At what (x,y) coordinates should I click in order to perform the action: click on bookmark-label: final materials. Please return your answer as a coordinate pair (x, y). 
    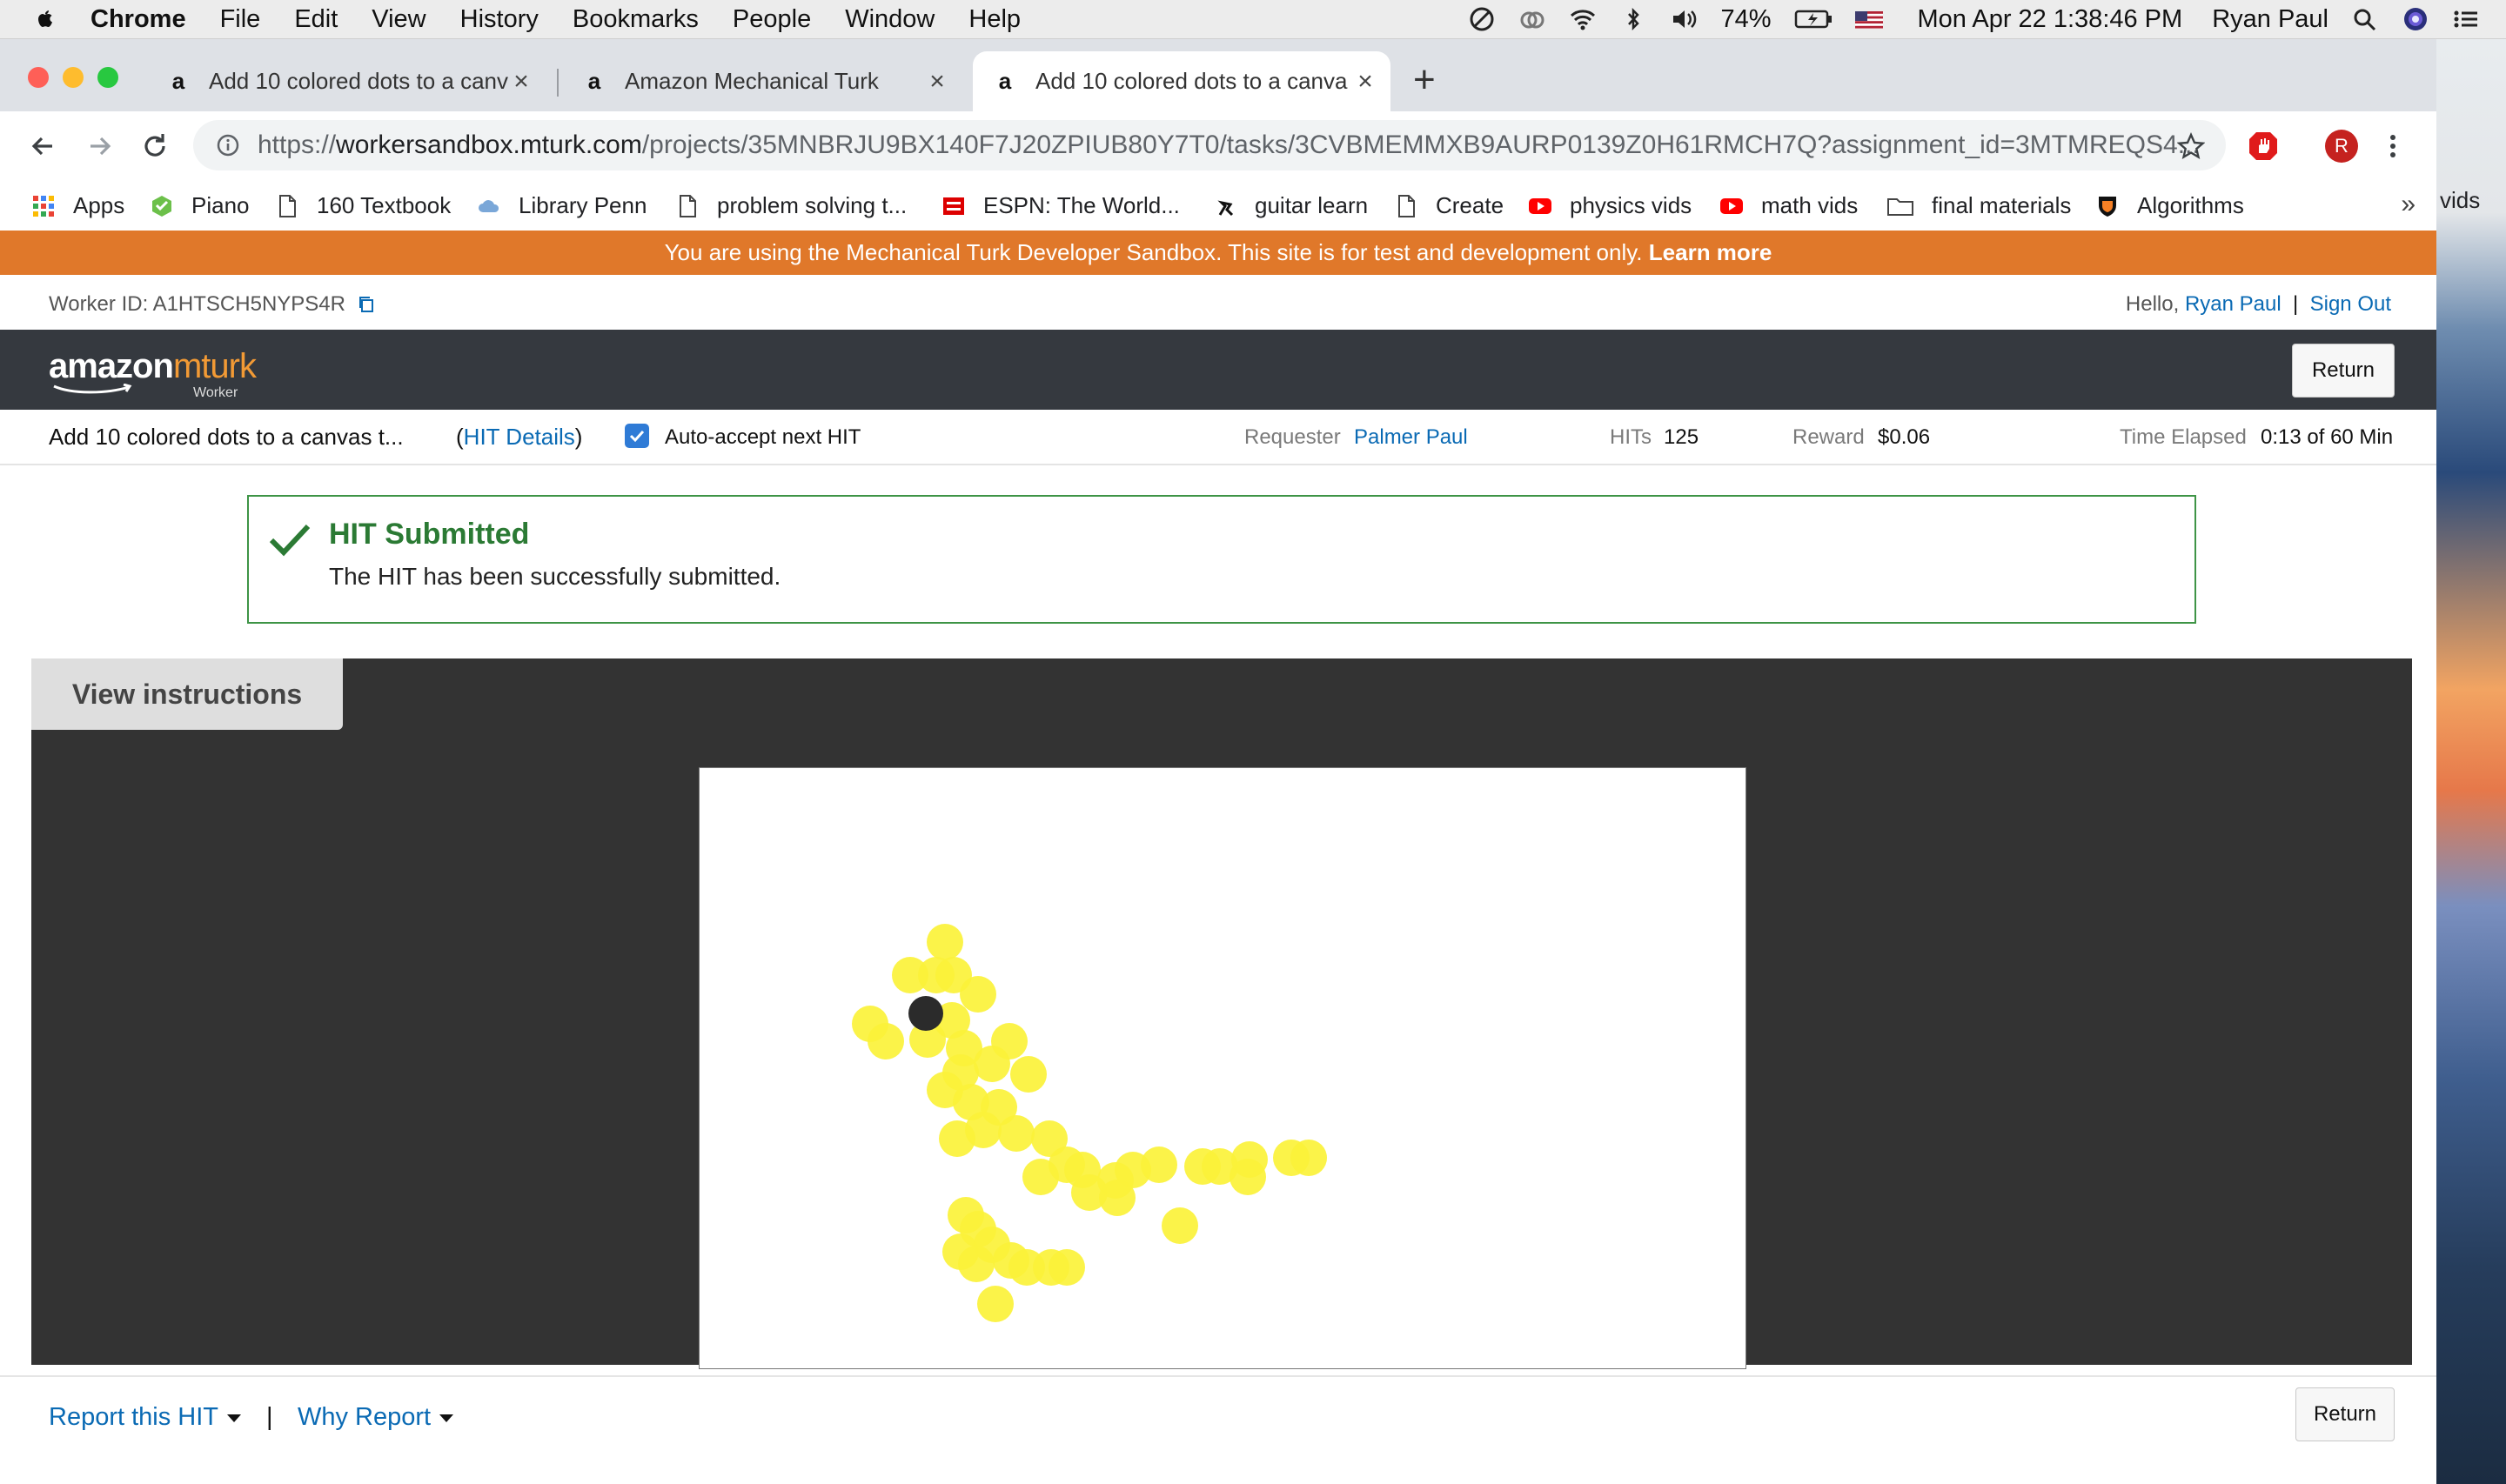
    Looking at the image, I should click on (2002, 205).